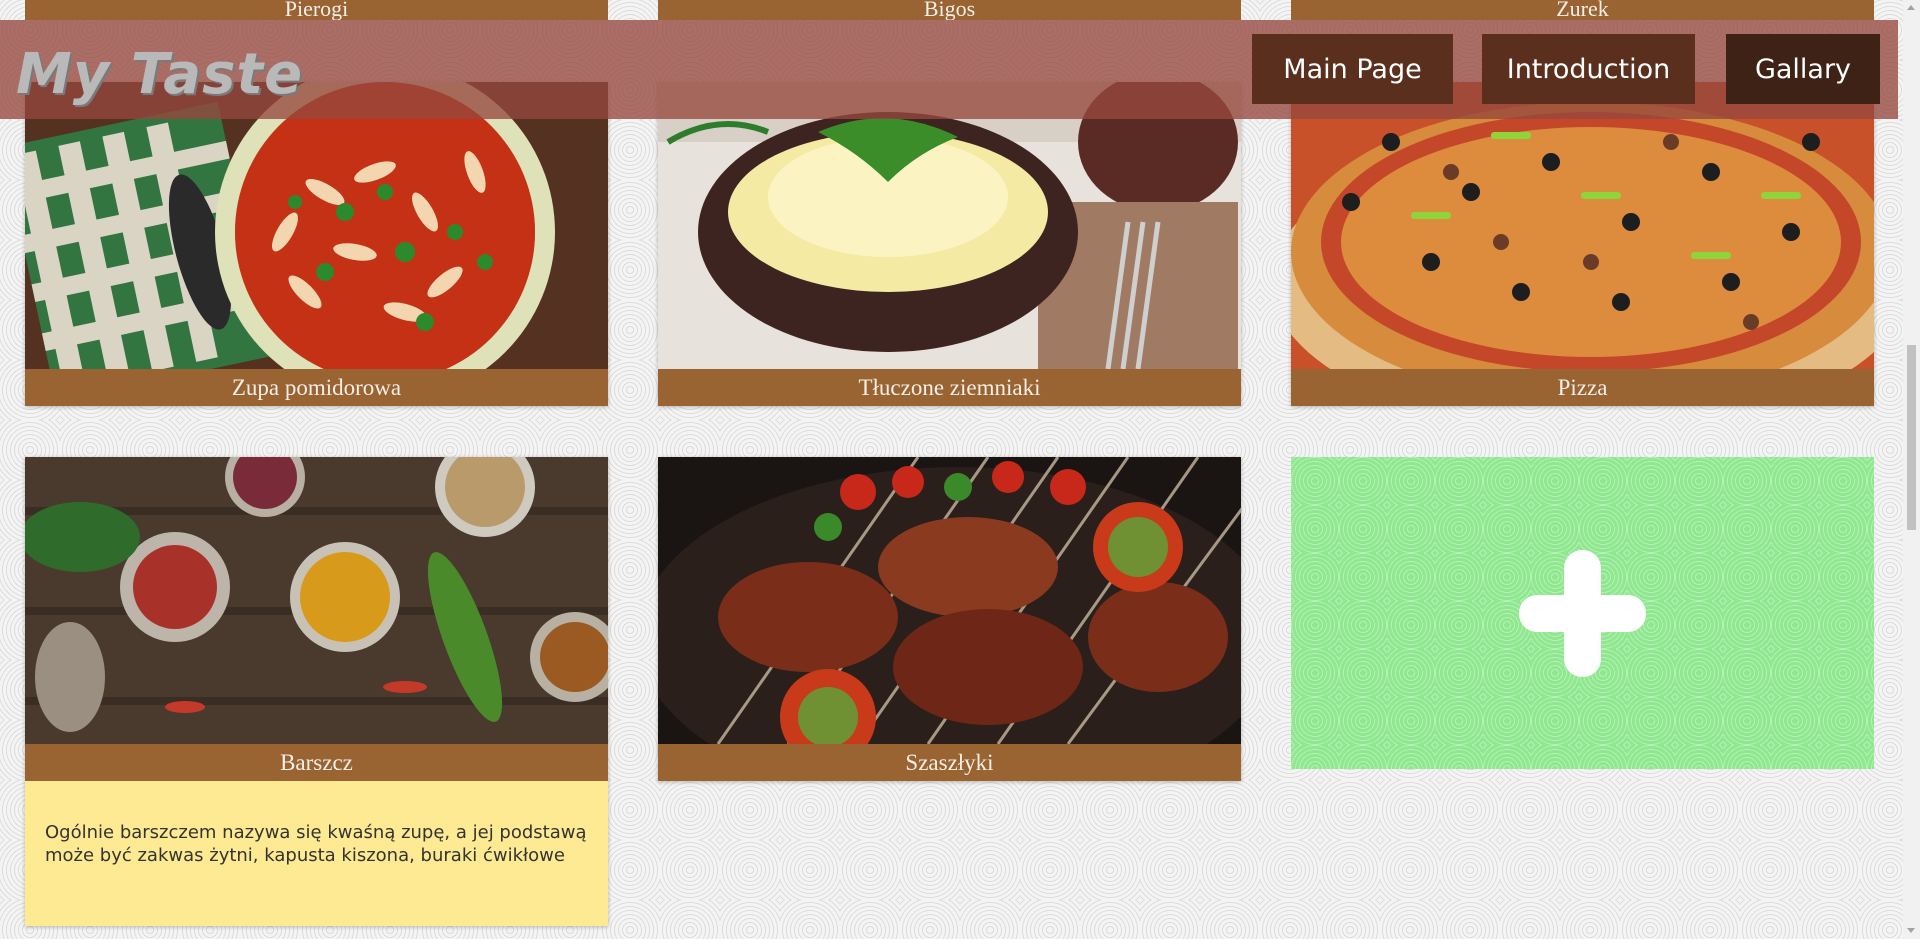  I want to click on mashed-potatoes-image, so click(949, 225).